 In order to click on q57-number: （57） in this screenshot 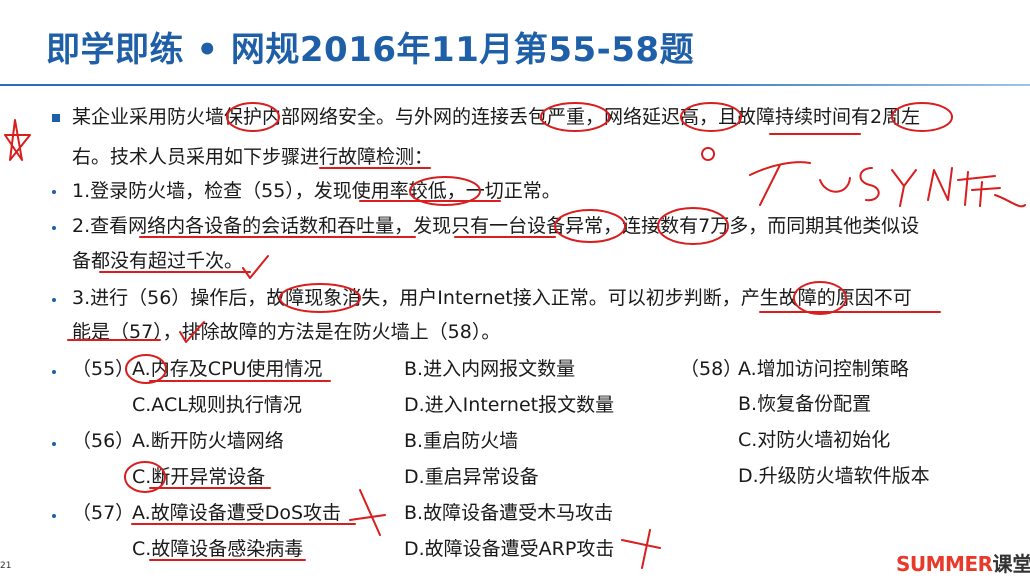, I will do `click(103, 513)`.